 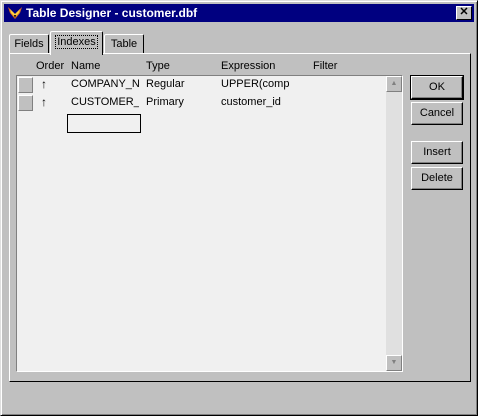 I want to click on tab-table: Table, so click(x=124, y=44).